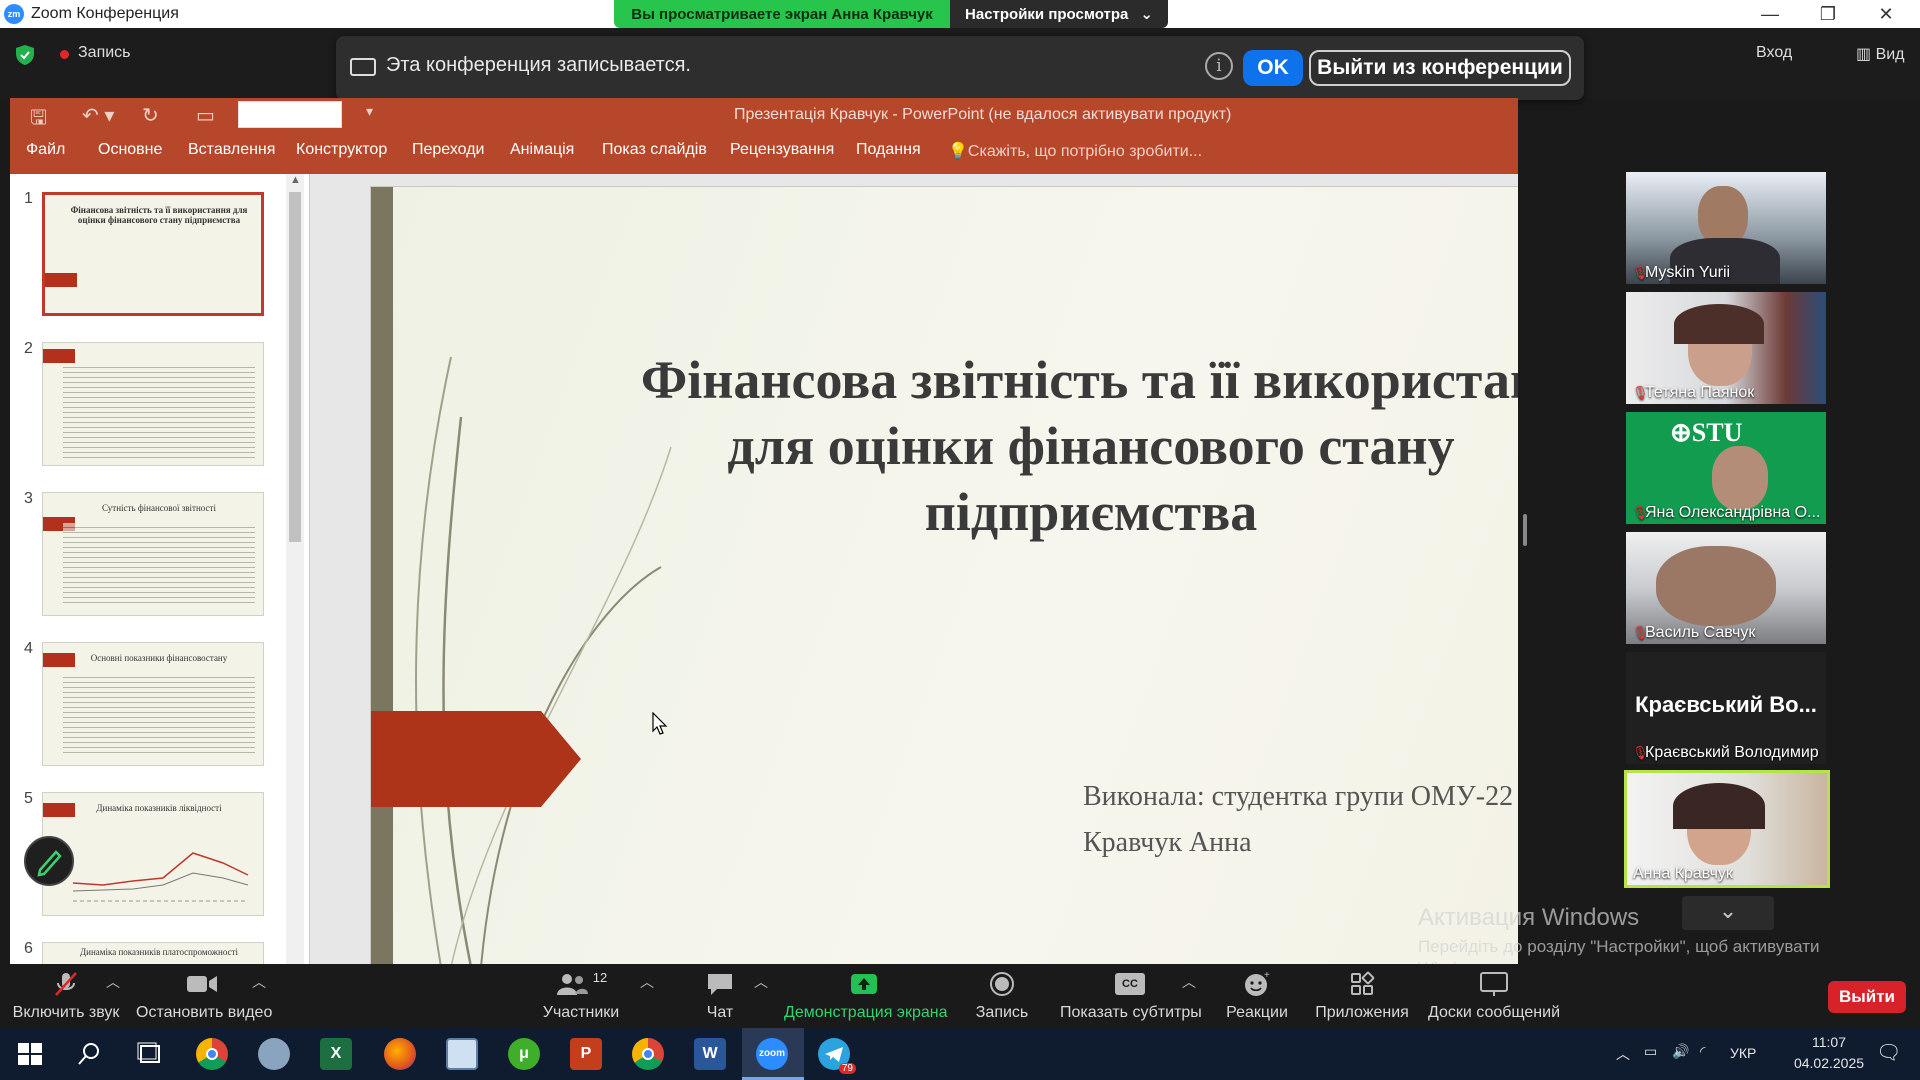 The height and width of the screenshot is (1080, 1920). What do you see at coordinates (720, 996) in the screenshot?
I see `chat-button: Чат` at bounding box center [720, 996].